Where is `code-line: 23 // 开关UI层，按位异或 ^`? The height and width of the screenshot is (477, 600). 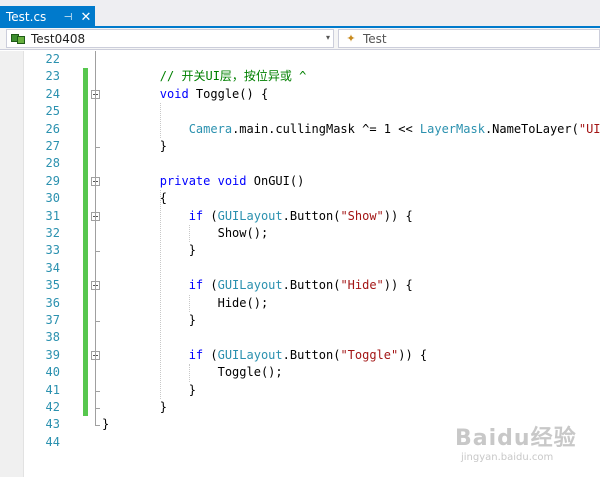
code-line: 23 // 开关UI层，按位异或 ^ is located at coordinates (300, 77).